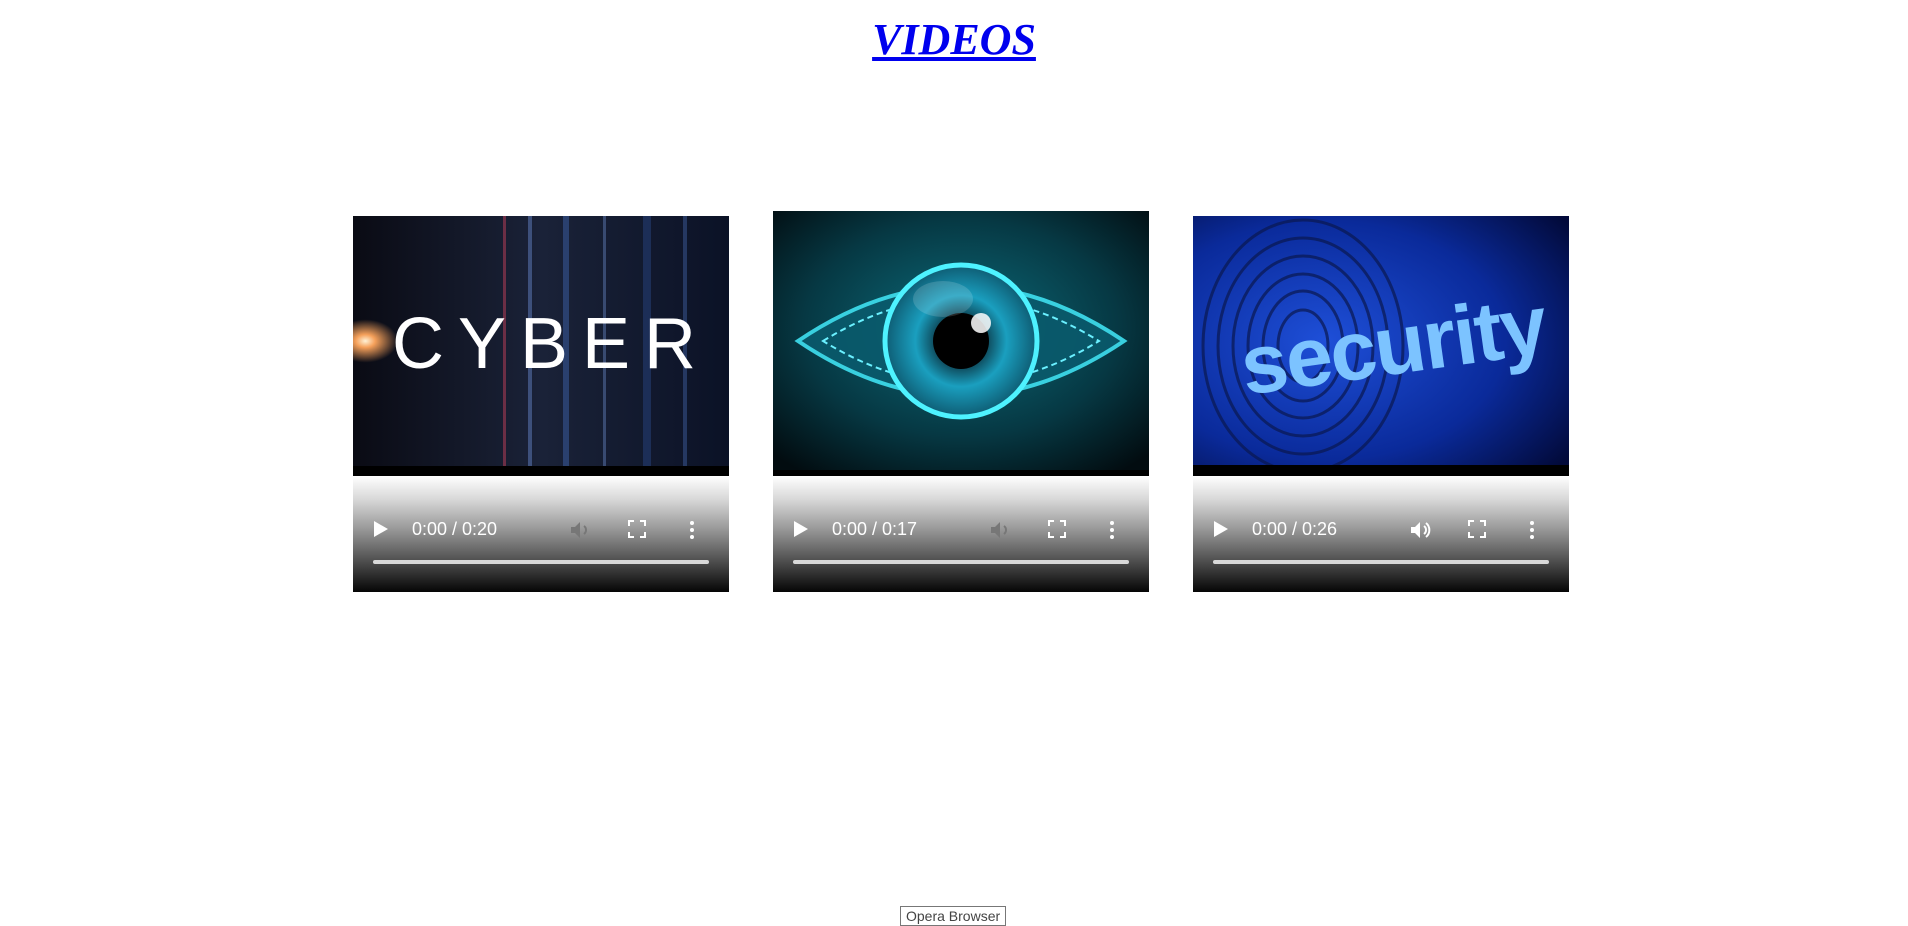 The image size is (1908, 926). I want to click on video-controls: 0:00 / 0:26, so click(1381, 534).